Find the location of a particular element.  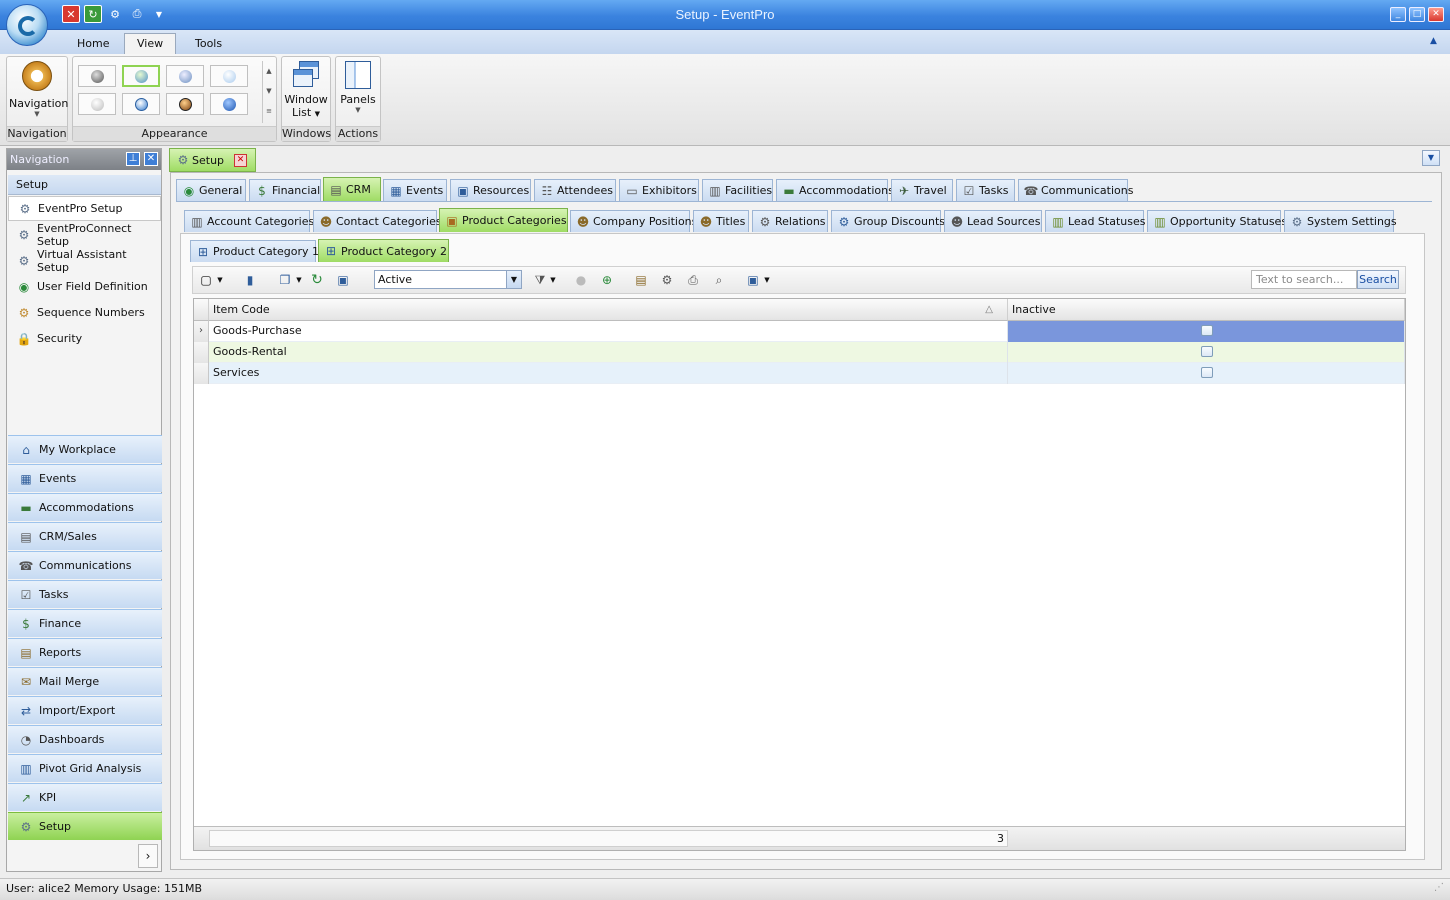

module-setup: ⚙ Setup is located at coordinates (85, 826).